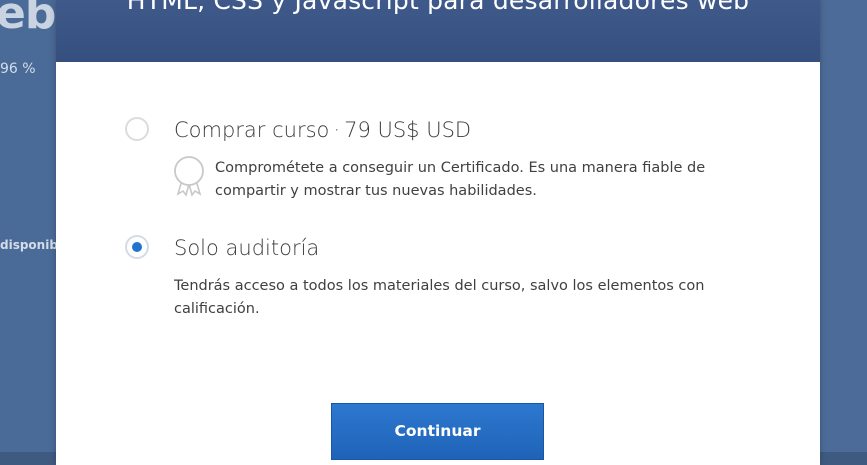 This screenshot has height=465, width=867. Describe the element at coordinates (28, 19) in the screenshot. I see `background-heading: eb` at that location.